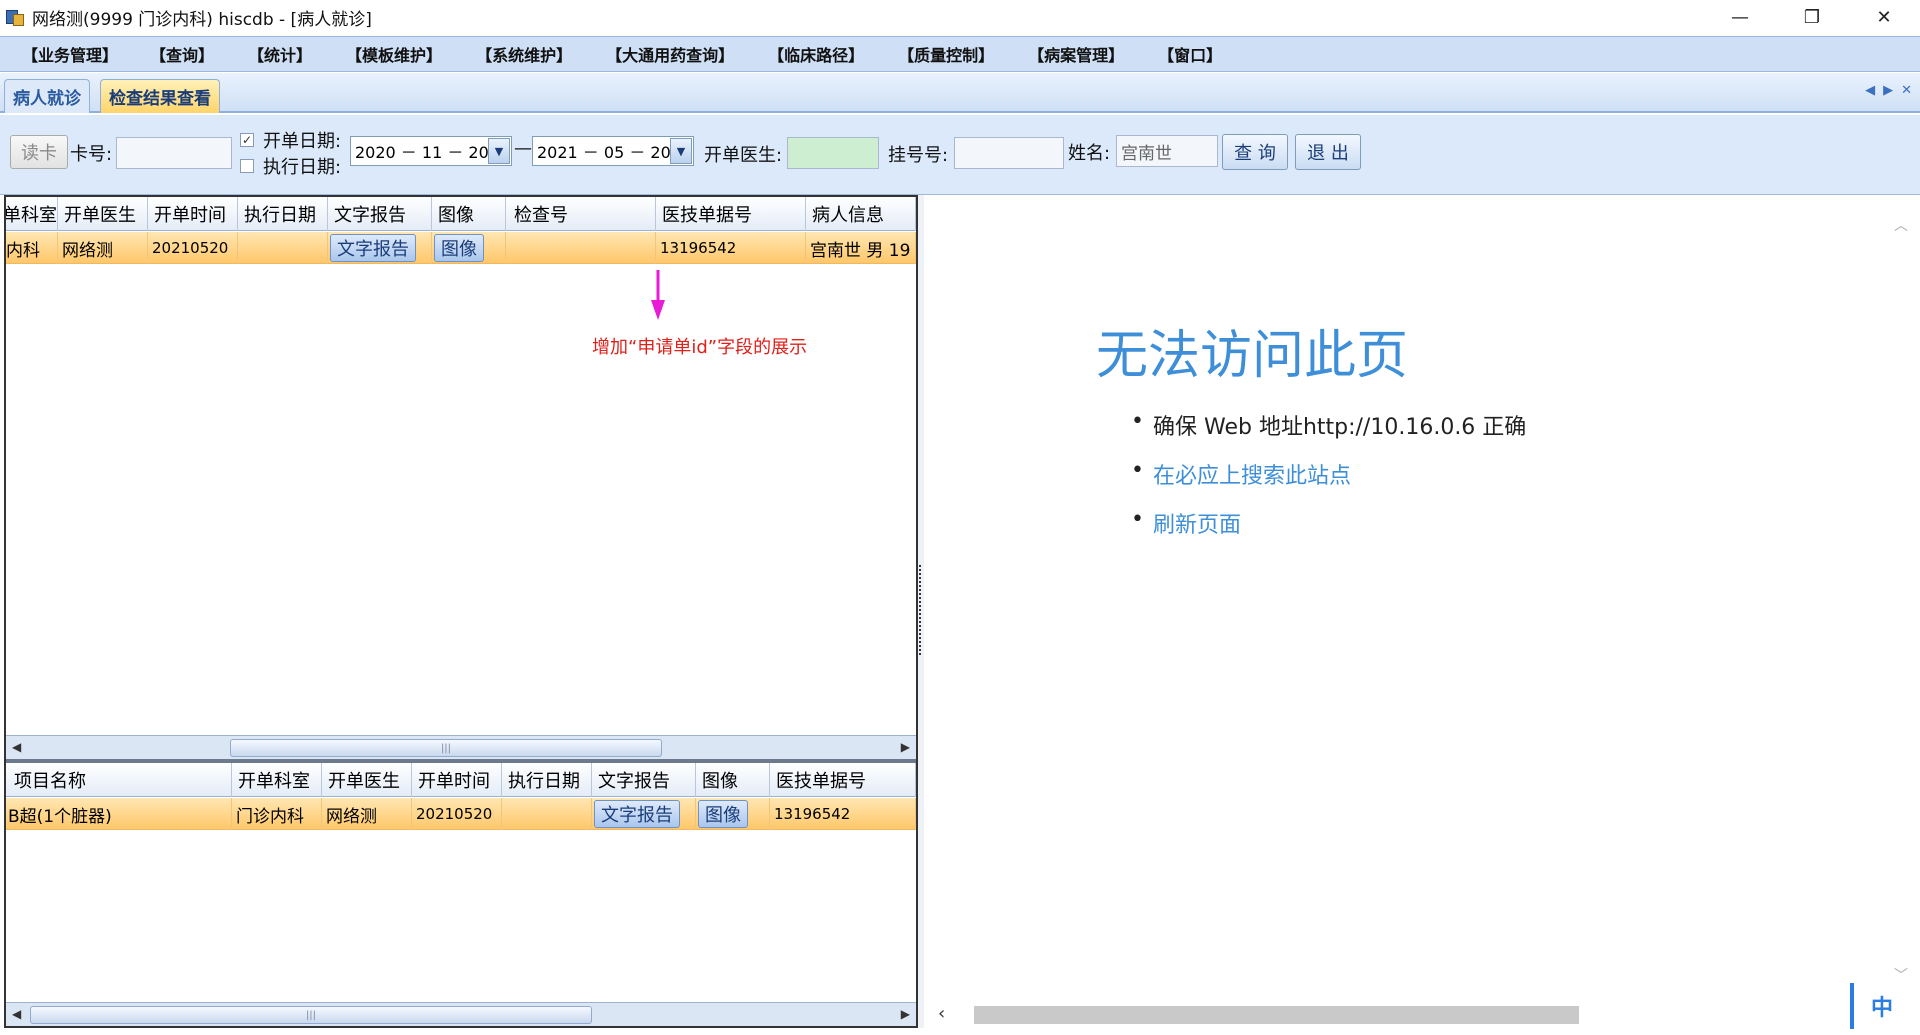 The height and width of the screenshot is (1035, 1920). I want to click on open-date-label: 开单日期:, so click(302, 141).